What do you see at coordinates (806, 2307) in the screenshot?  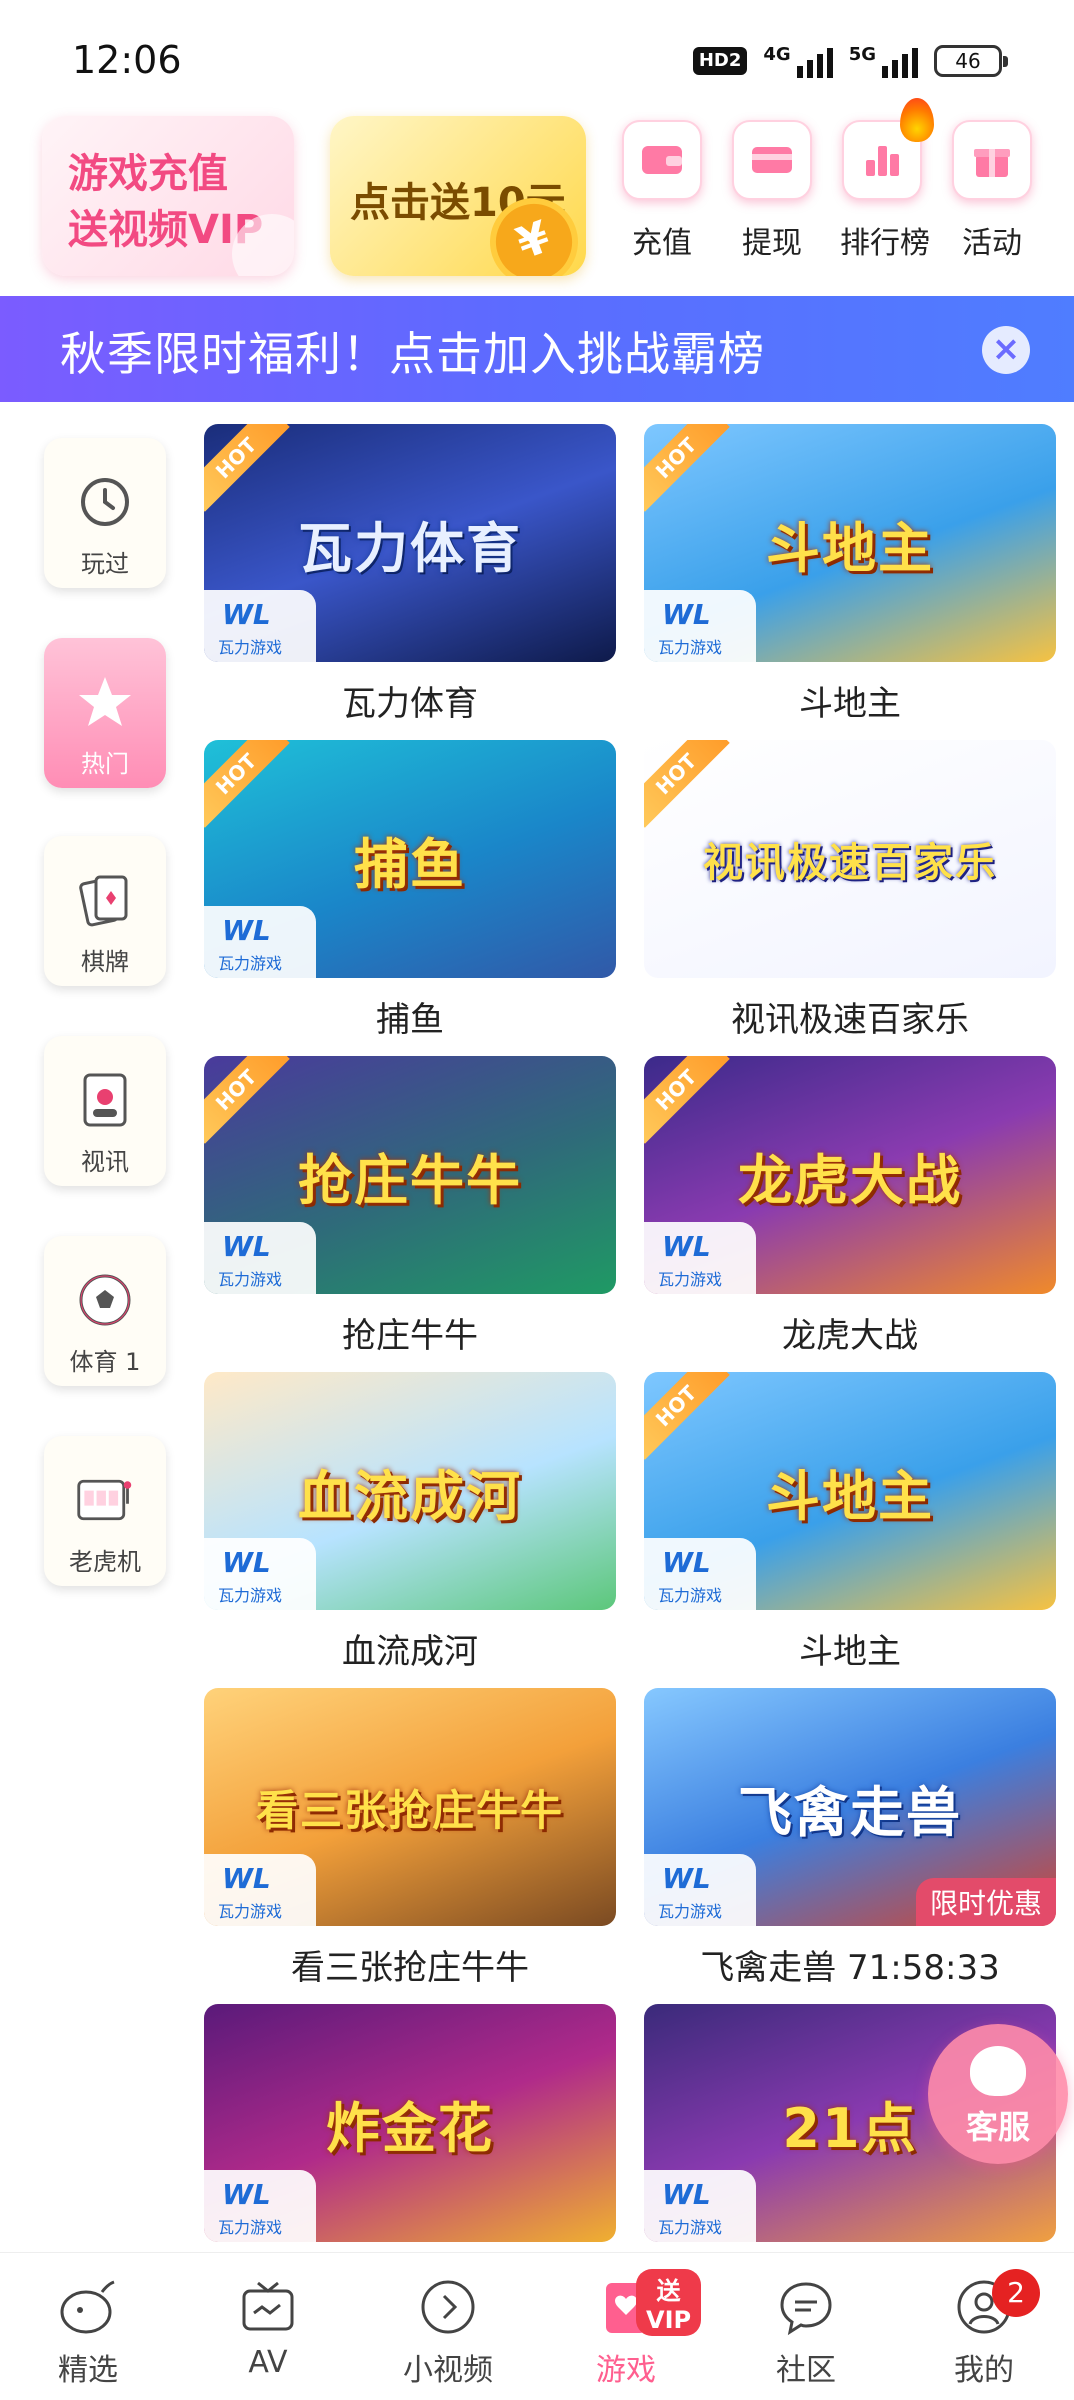 I see `chat-icon` at bounding box center [806, 2307].